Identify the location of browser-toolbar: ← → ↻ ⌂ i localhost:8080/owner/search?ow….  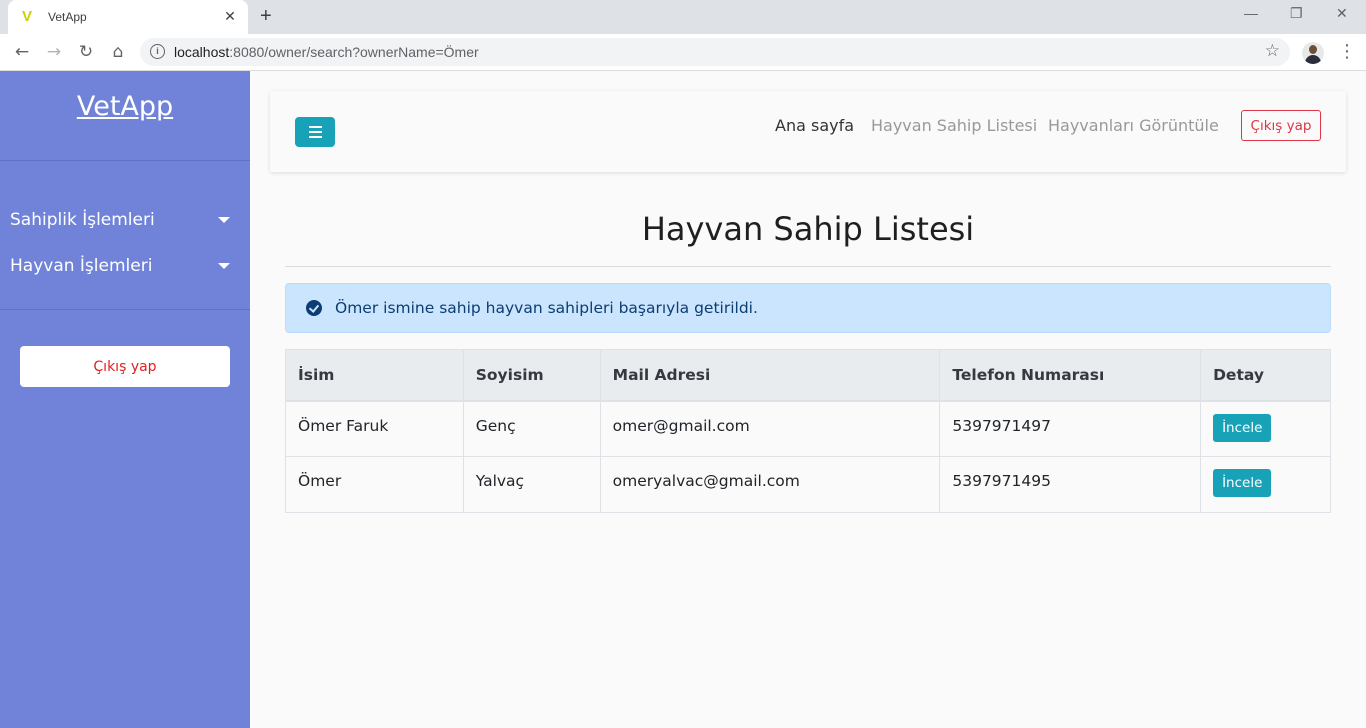
(683, 52).